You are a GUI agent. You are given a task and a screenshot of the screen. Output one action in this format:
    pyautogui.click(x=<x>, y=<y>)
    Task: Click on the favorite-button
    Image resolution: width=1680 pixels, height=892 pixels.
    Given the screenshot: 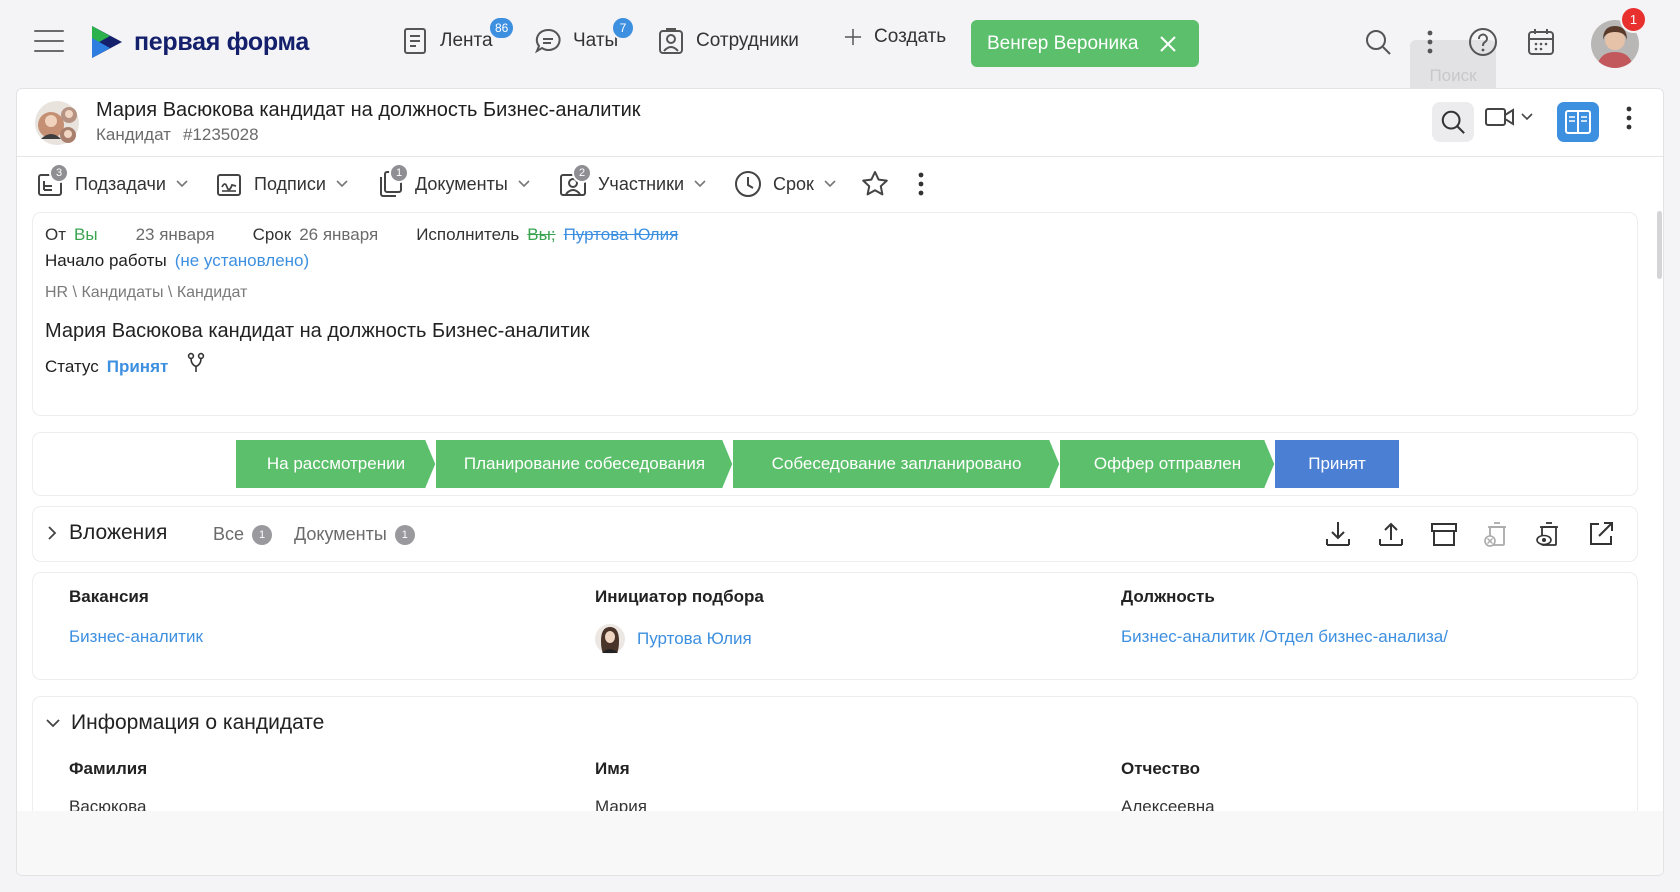 What is the action you would take?
    pyautogui.click(x=875, y=184)
    